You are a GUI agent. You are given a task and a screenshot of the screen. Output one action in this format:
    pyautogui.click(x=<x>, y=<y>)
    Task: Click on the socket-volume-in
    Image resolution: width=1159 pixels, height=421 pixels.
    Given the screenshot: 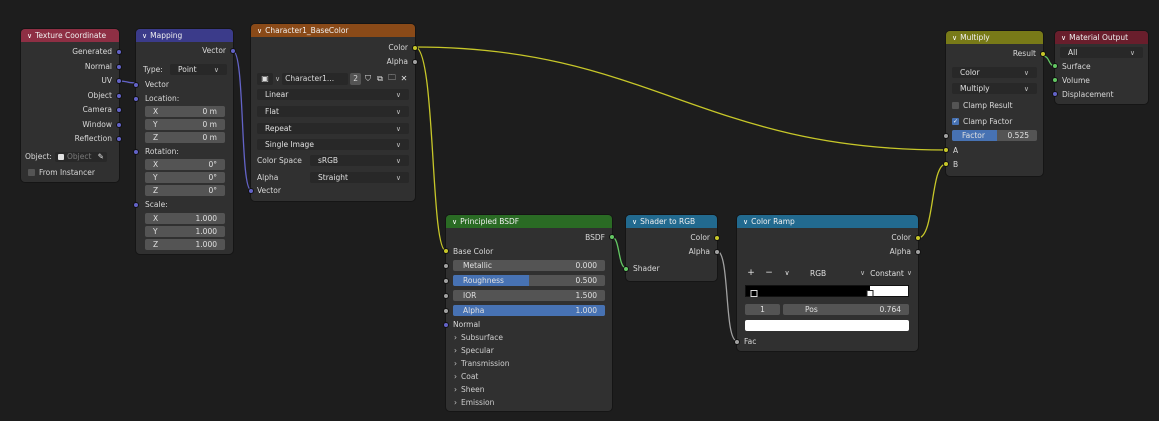 What is the action you would take?
    pyautogui.click(x=1055, y=80)
    